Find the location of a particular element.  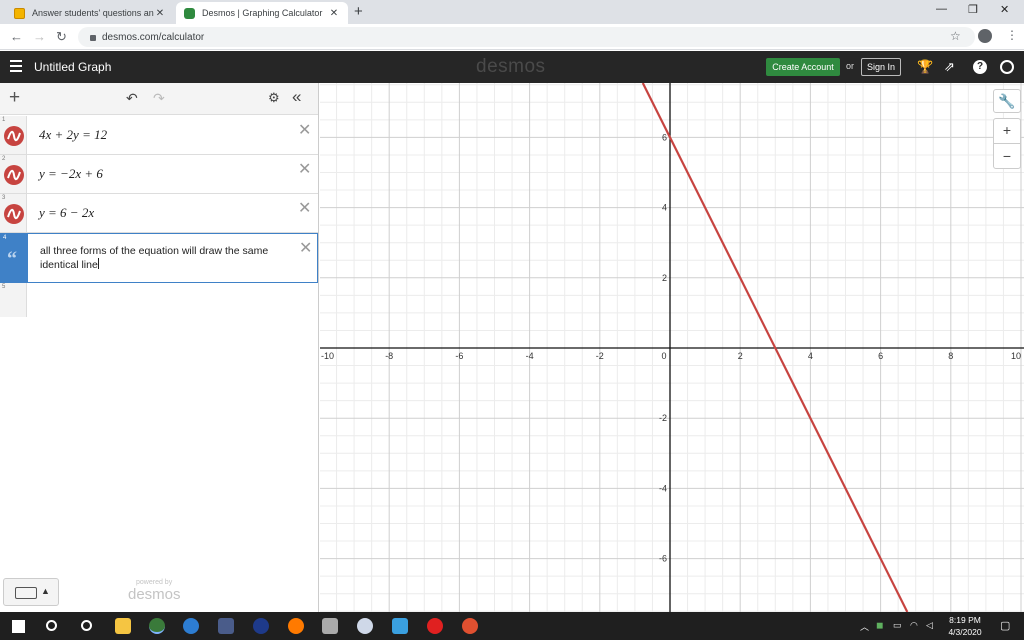

note-quote-icon: “ is located at coordinates (12, 259).